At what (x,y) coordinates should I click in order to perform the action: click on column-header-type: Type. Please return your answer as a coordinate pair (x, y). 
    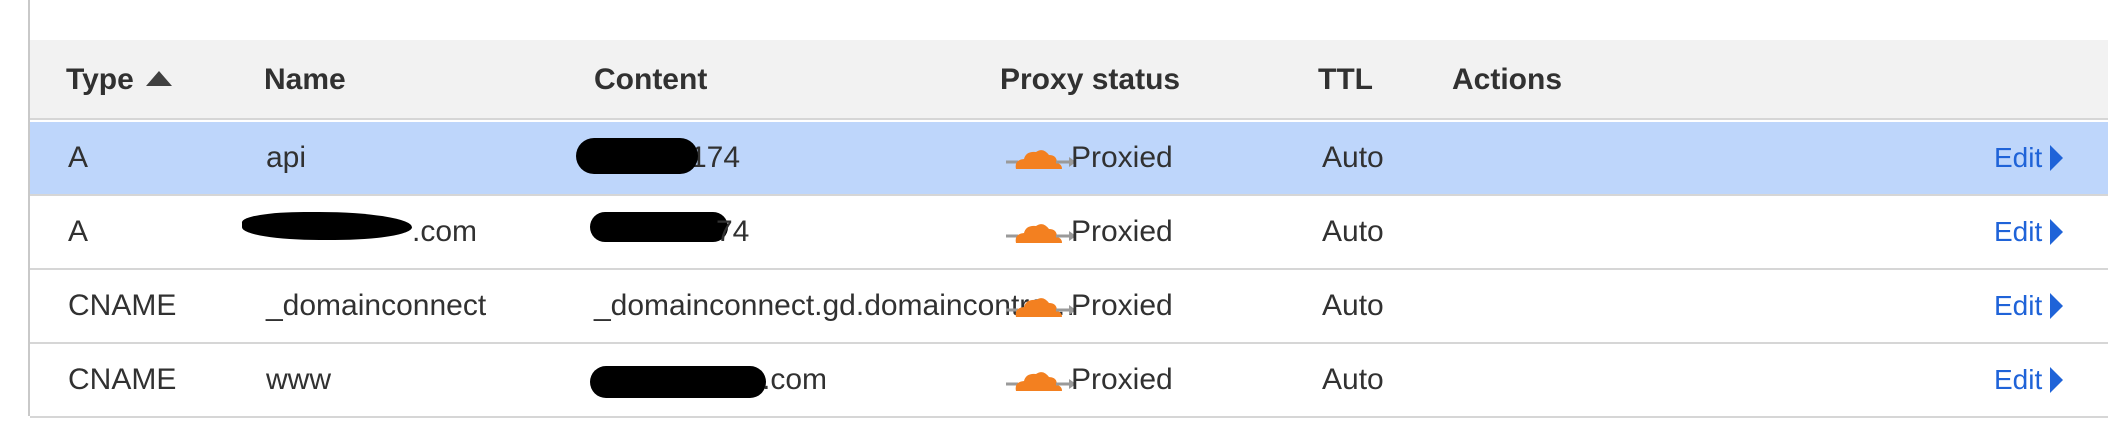
    Looking at the image, I should click on (119, 80).